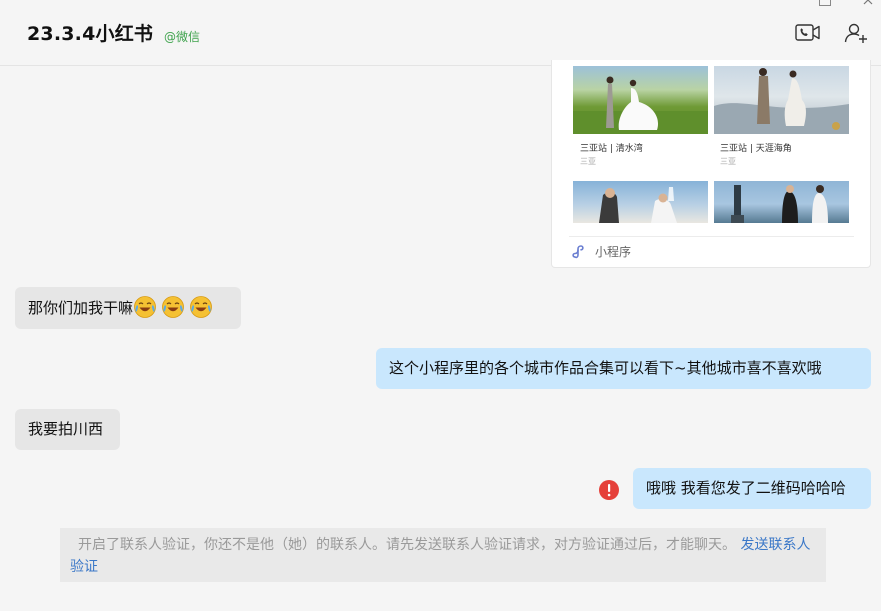 The width and height of the screenshot is (881, 611). I want to click on chat-title: 23.3.4小红书, so click(90, 34).